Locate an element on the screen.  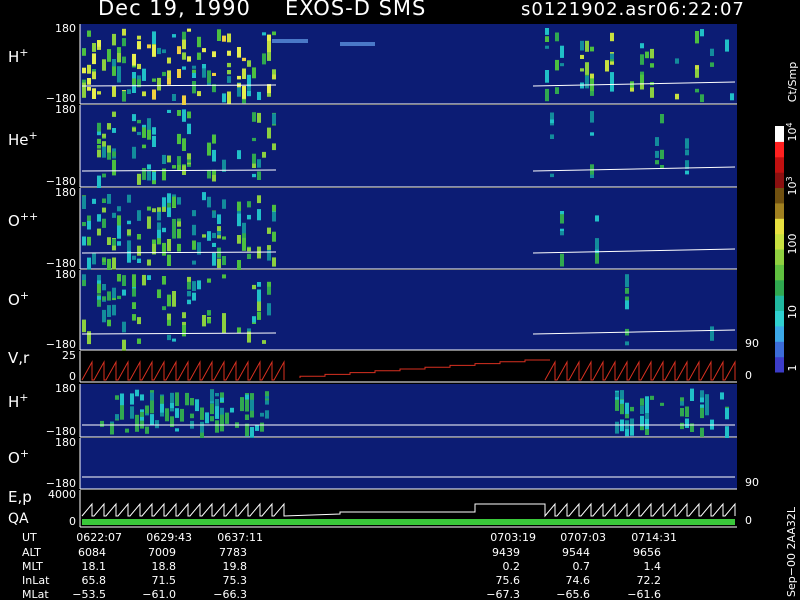
panel-label: H+ is located at coordinates (18, 56).